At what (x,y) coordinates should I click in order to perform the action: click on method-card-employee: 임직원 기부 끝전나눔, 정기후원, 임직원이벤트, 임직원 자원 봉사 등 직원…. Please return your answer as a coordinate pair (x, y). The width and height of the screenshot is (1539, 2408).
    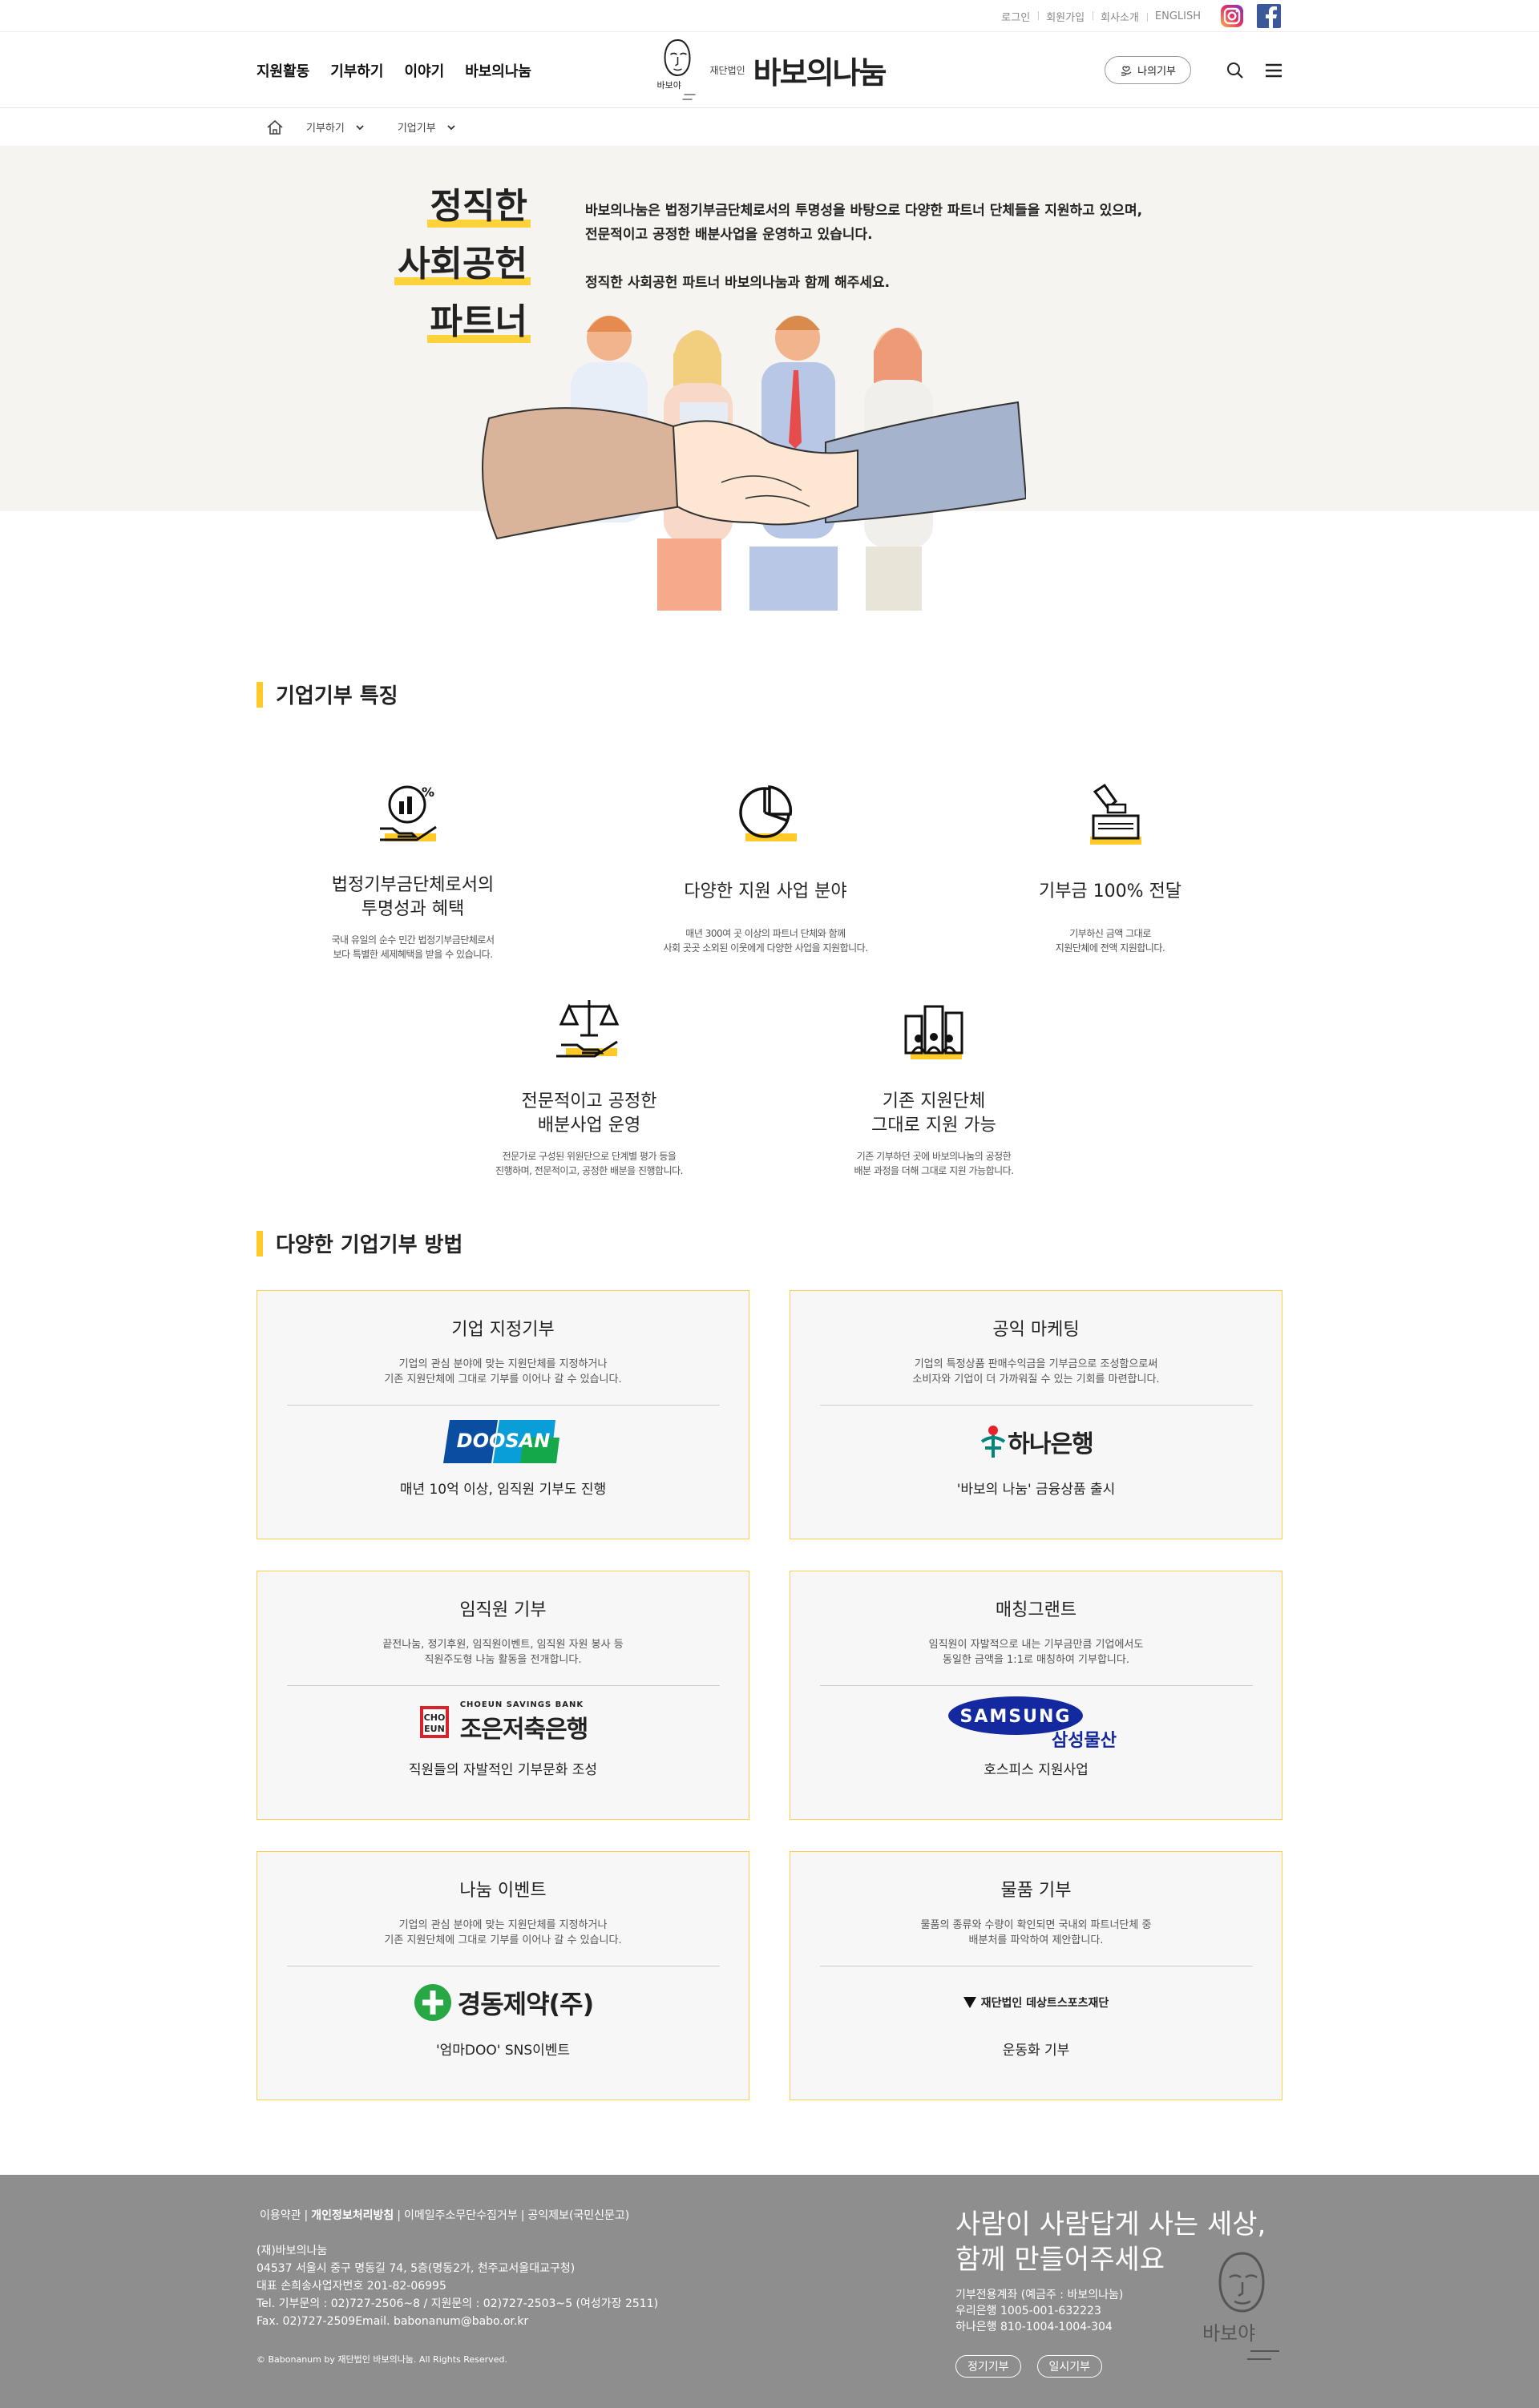
    Looking at the image, I should click on (502, 1696).